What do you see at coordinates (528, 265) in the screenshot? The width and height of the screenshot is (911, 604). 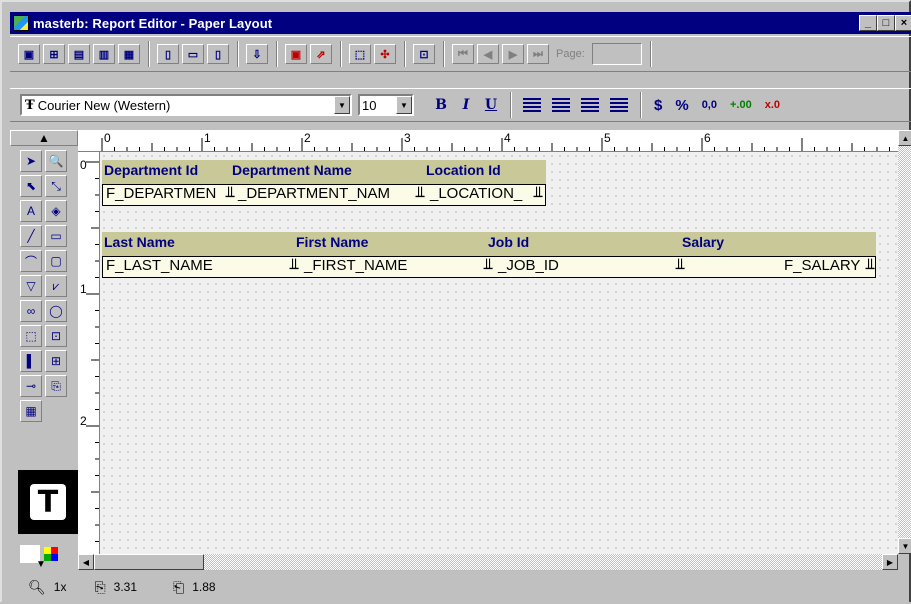 I see `field-job-id: _JOB_ID` at bounding box center [528, 265].